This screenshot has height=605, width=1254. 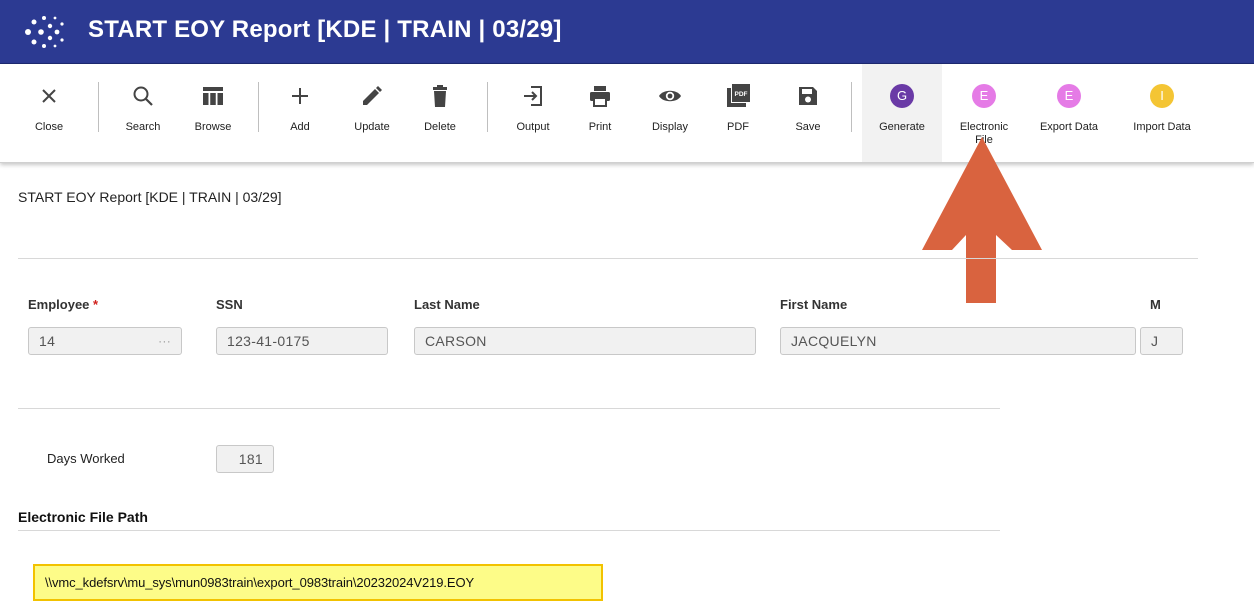 What do you see at coordinates (143, 127) in the screenshot?
I see `search-label: Search` at bounding box center [143, 127].